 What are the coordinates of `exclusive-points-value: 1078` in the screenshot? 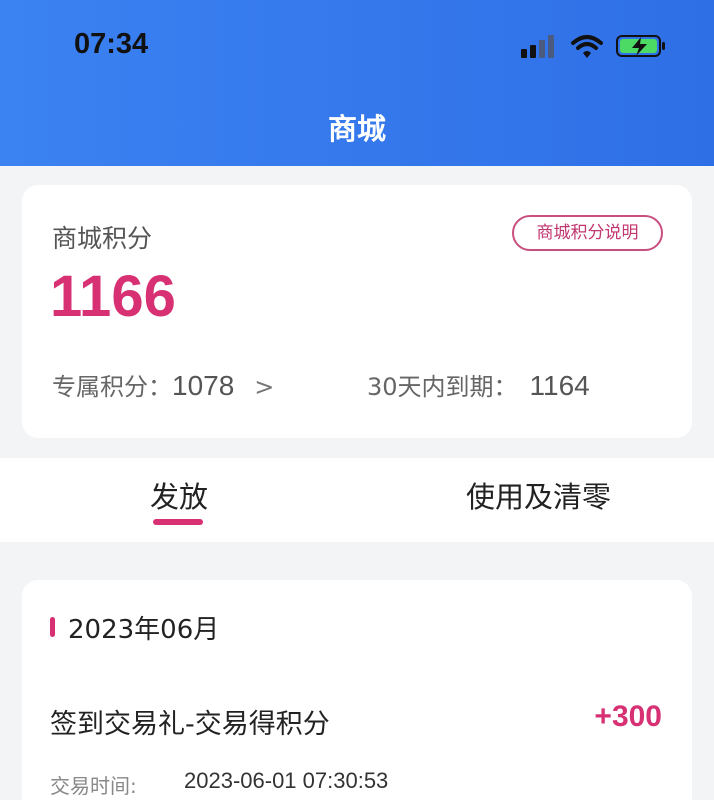 It's located at (203, 385).